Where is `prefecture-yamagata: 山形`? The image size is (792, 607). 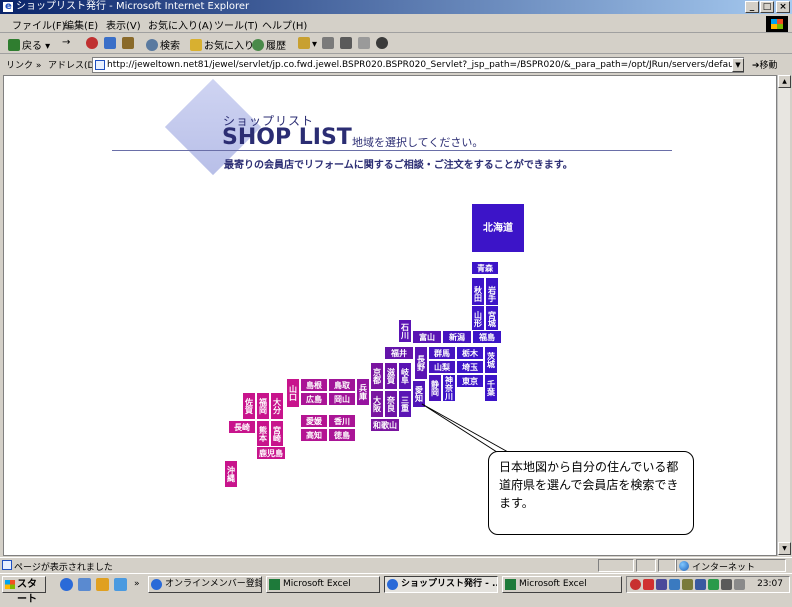
prefecture-yamagata: 山形 is located at coordinates (478, 319).